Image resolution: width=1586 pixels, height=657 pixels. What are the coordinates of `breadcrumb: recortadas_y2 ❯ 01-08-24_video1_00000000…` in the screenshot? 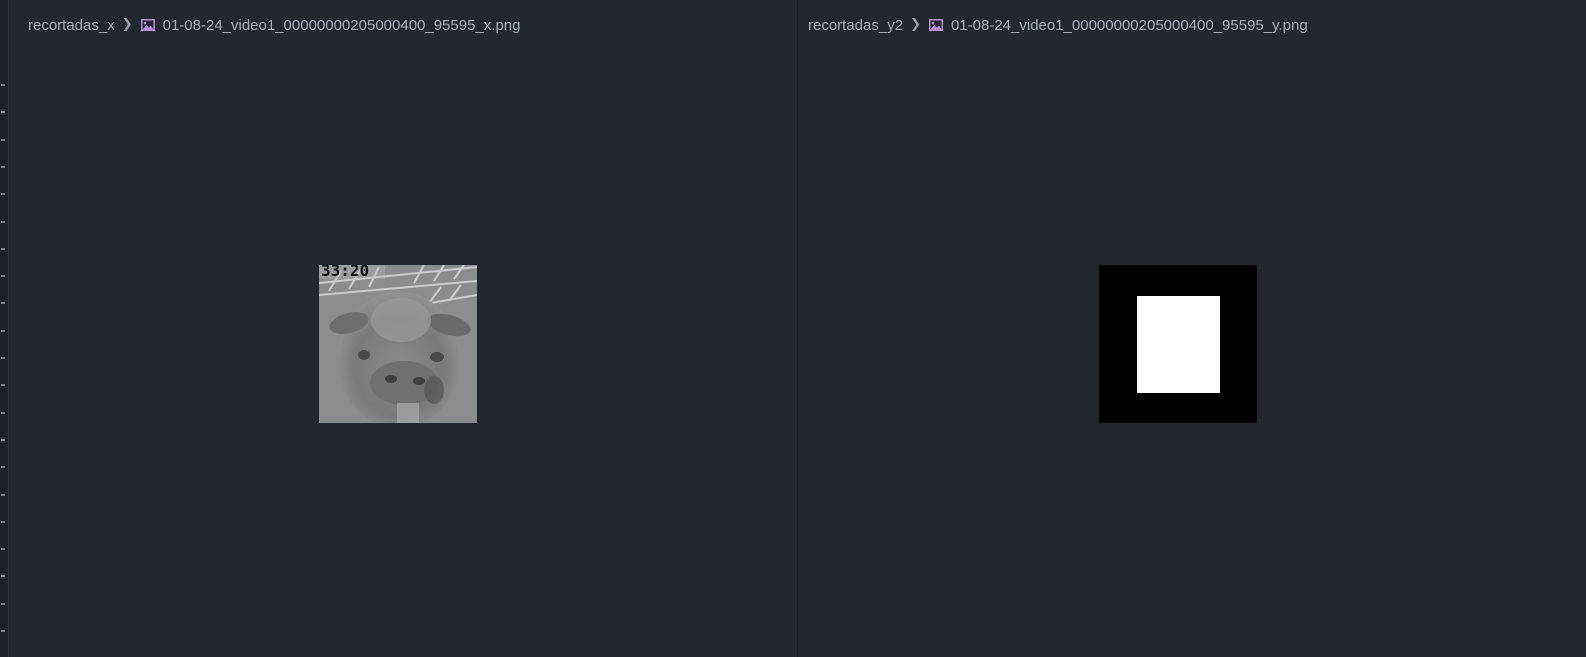 It's located at (1058, 25).